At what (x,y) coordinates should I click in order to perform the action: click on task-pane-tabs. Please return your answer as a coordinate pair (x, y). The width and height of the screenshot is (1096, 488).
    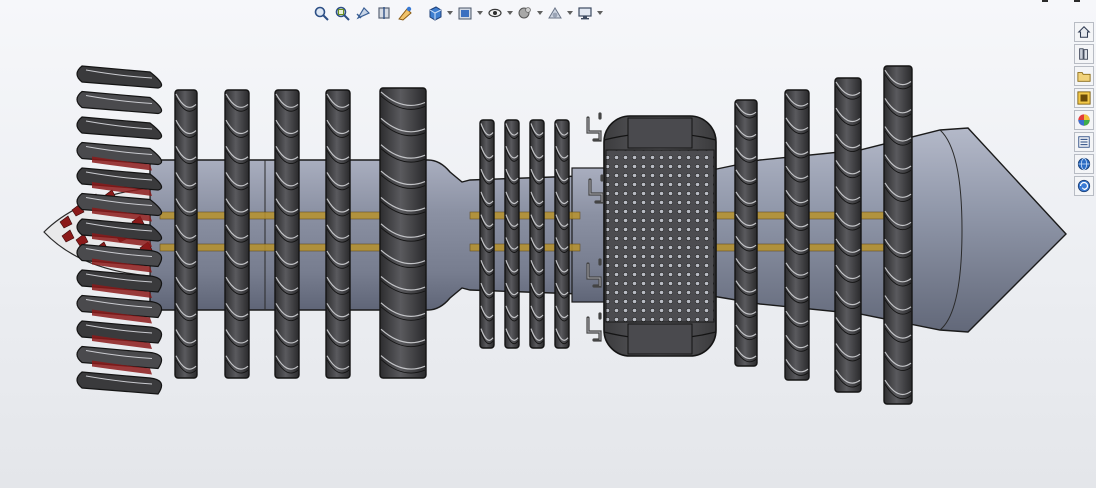
    Looking at the image, I should click on (1084, 109).